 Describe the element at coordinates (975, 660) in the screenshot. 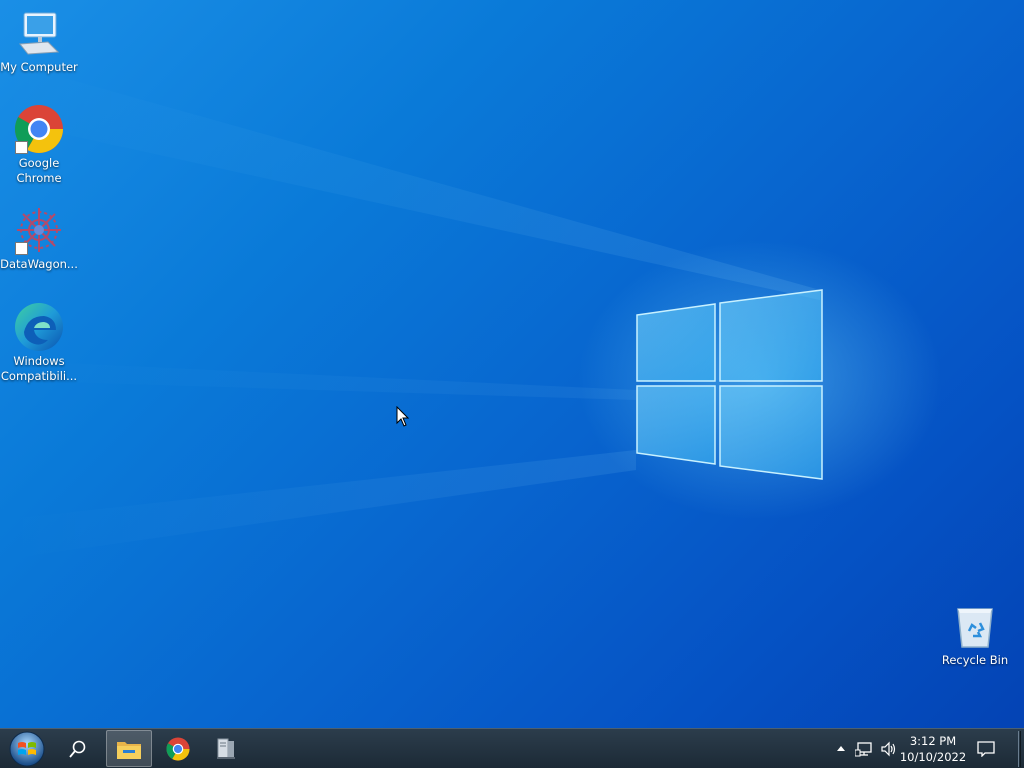

I see `desktop-icon-label: Recycle Bin` at that location.